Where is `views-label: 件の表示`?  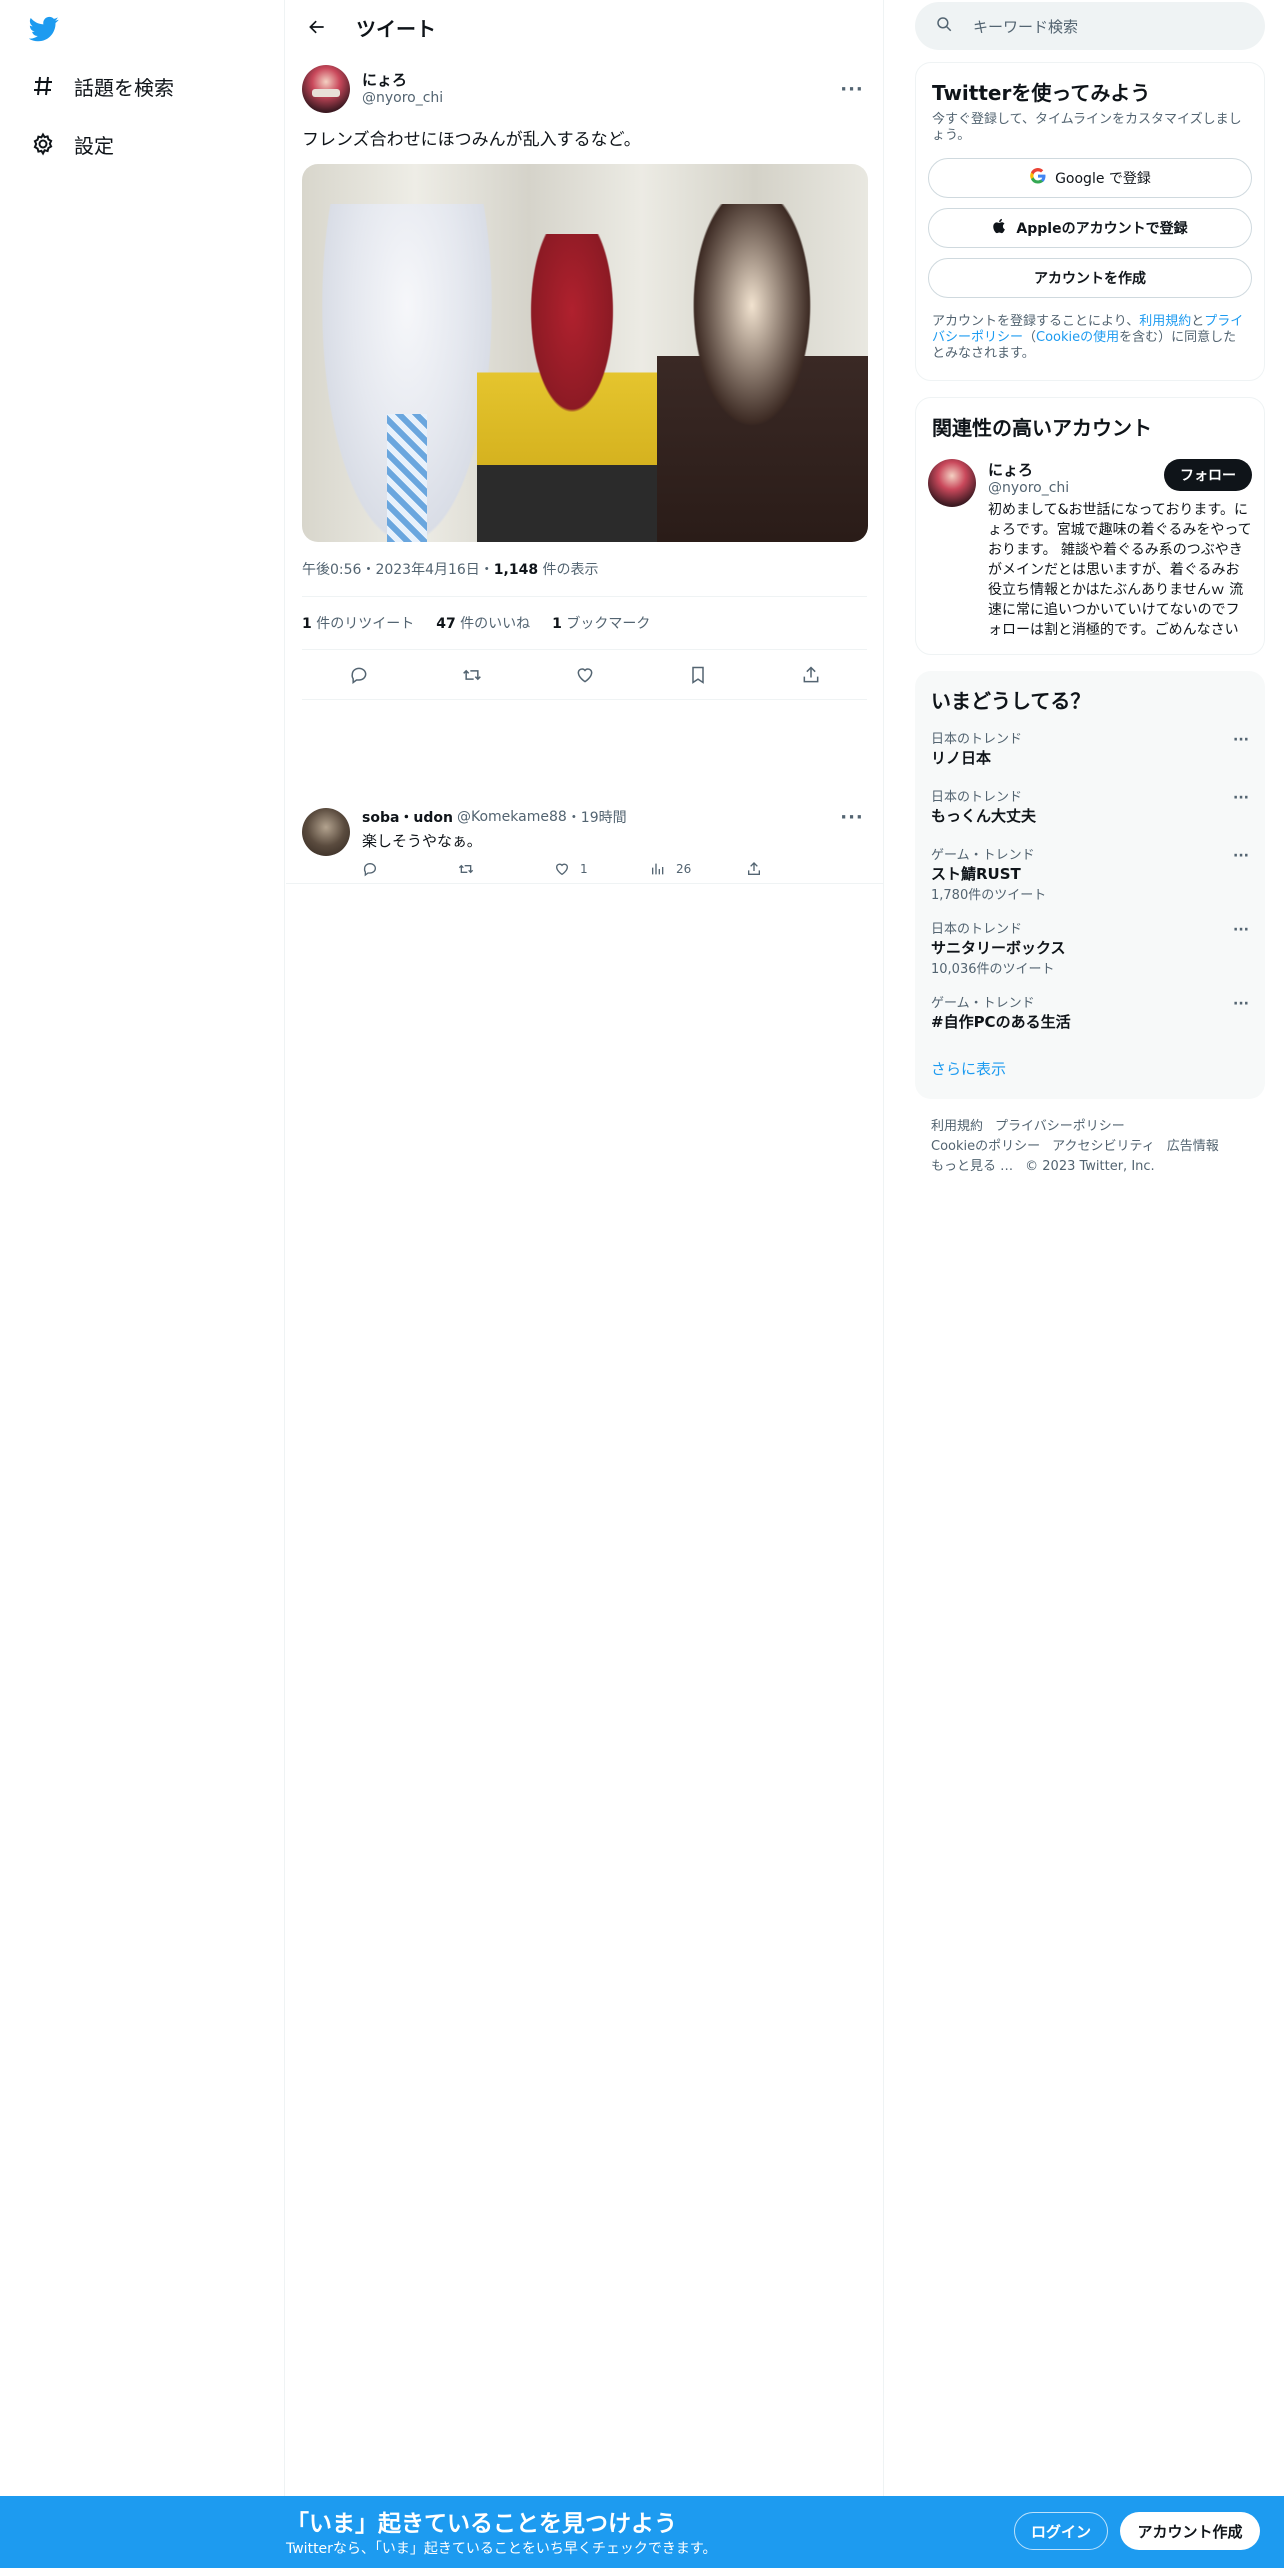 views-label: 件の表示 is located at coordinates (568, 570).